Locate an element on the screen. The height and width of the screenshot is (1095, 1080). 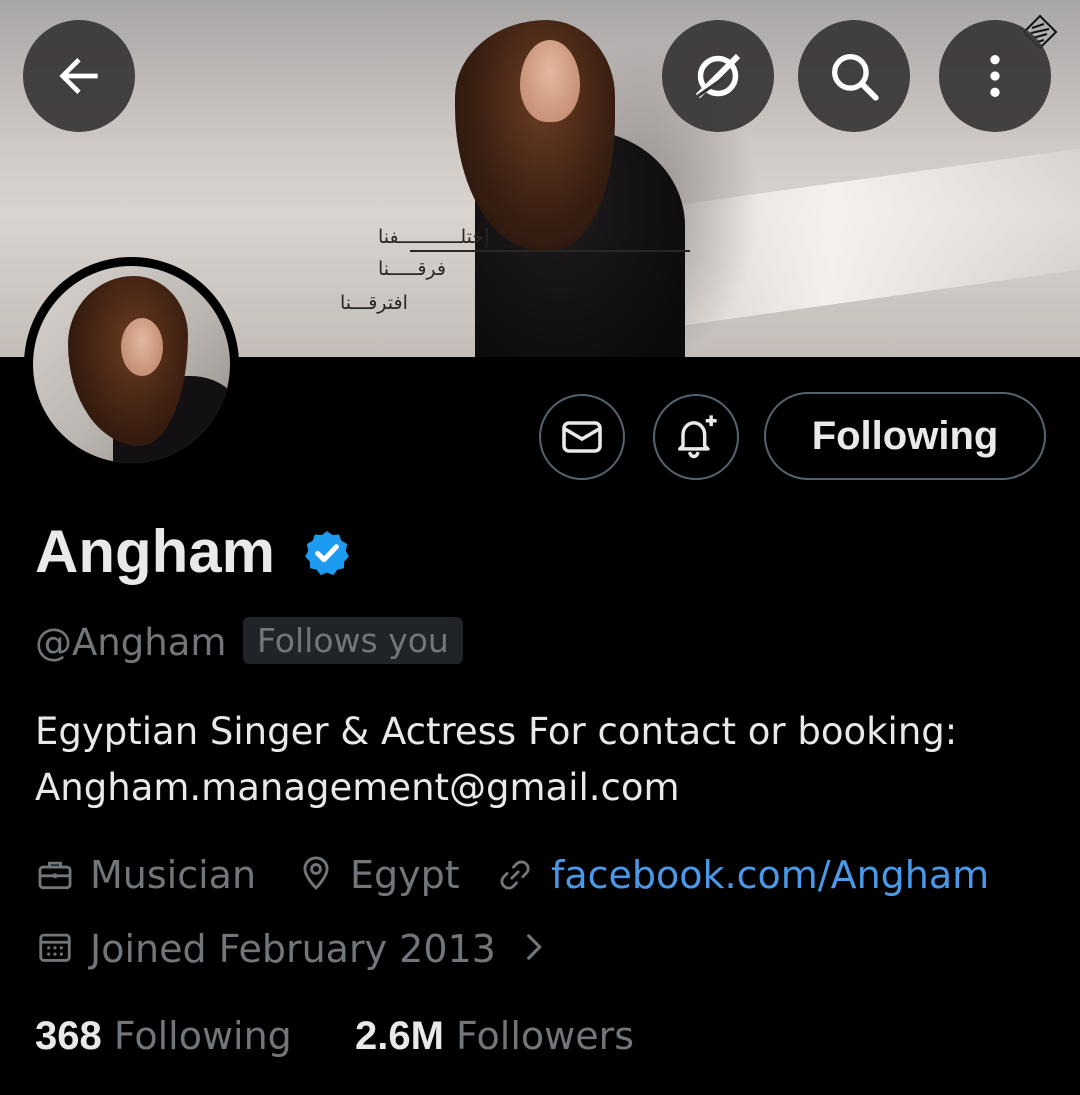
search-button is located at coordinates (854, 76).